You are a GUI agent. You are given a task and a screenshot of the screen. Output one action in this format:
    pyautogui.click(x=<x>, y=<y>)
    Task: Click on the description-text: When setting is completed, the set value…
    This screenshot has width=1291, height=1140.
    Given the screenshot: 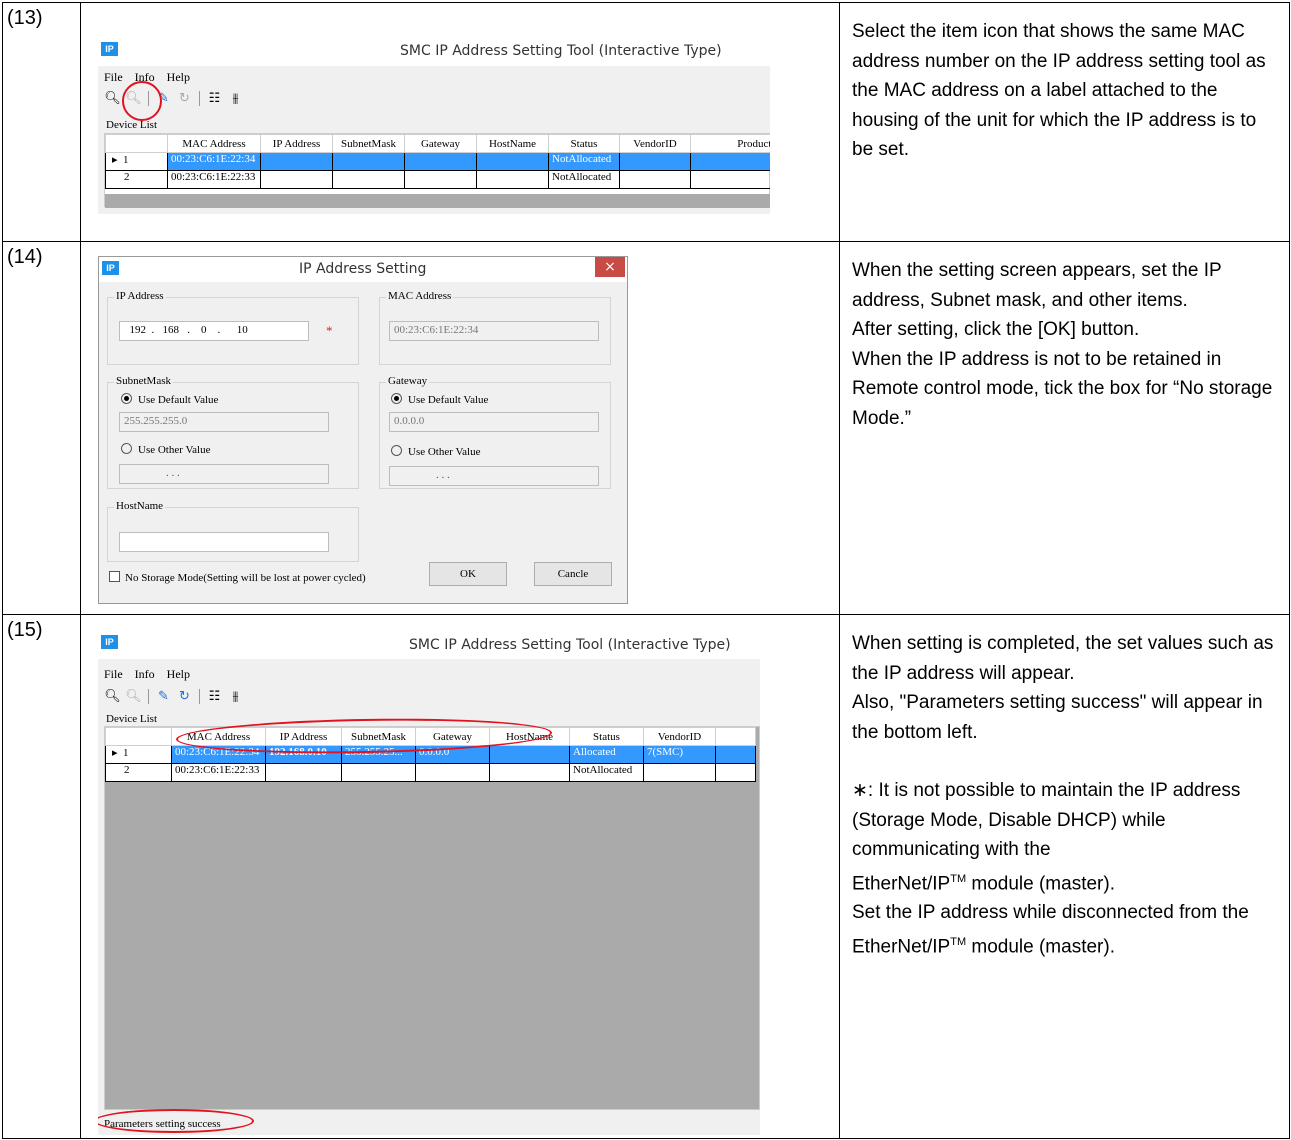 What is the action you would take?
    pyautogui.click(x=1063, y=658)
    